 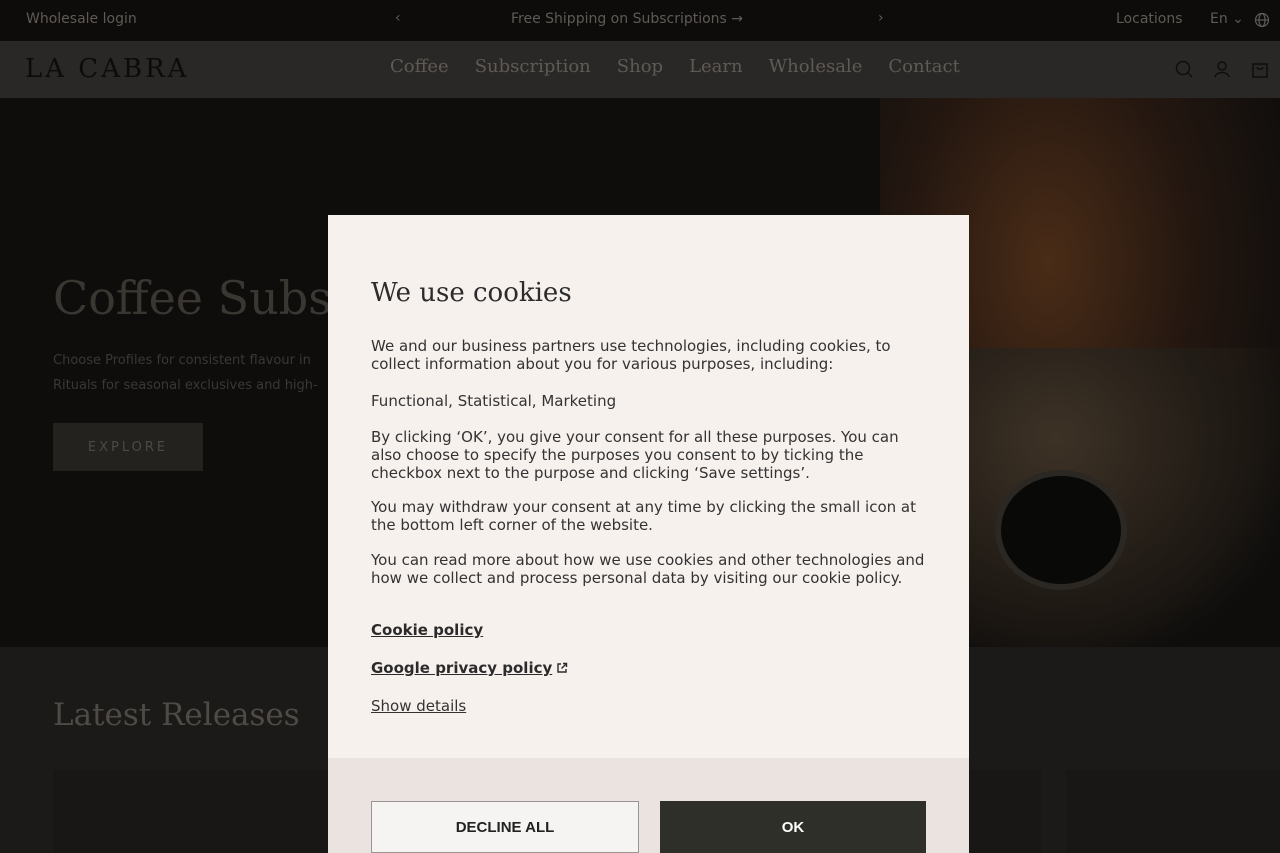 I want to click on google-privacy-policy-link: Google privacy policy, so click(x=469, y=668).